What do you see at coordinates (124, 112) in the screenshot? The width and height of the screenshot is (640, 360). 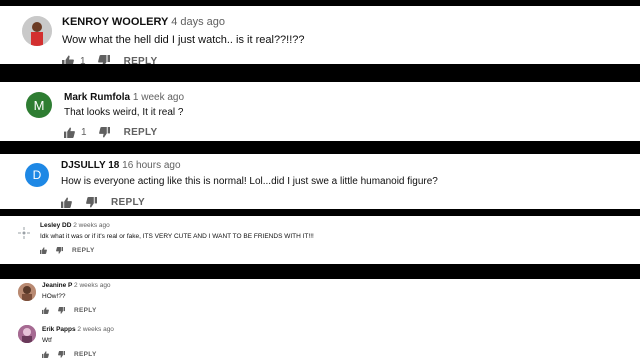 I see `comment-text: That looks weird, It it real ?` at bounding box center [124, 112].